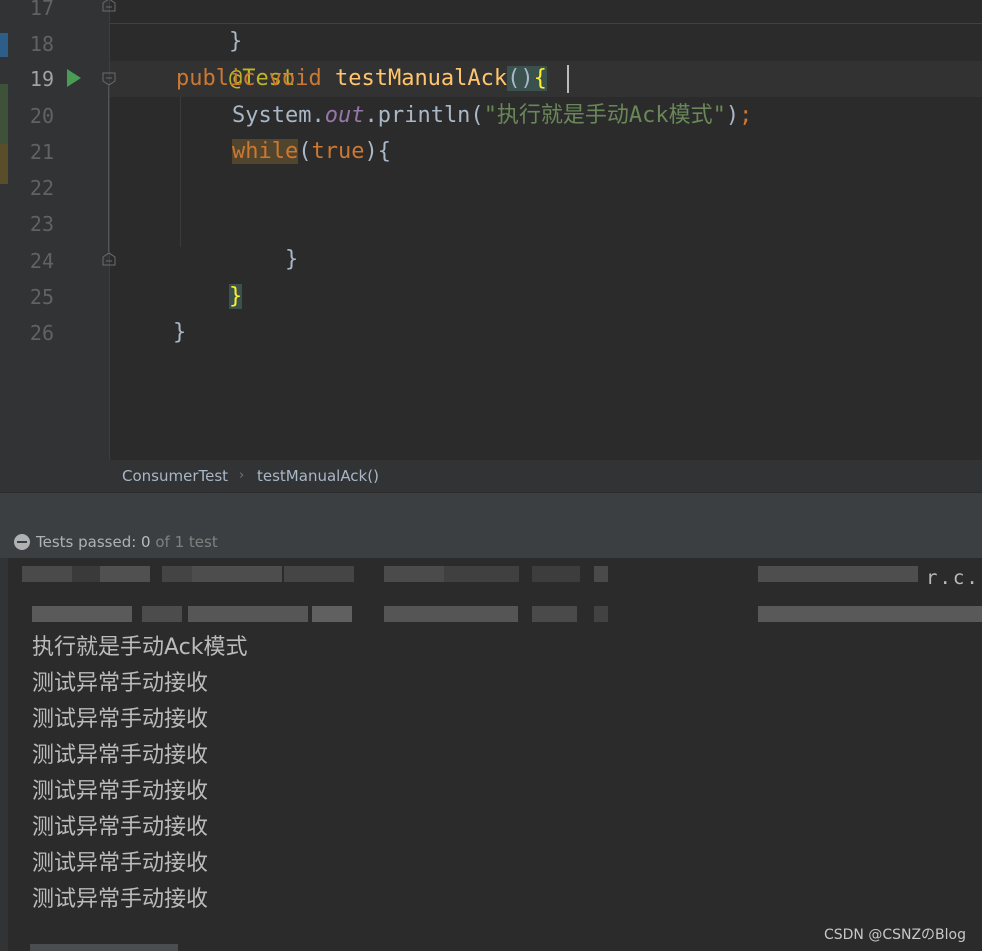 This screenshot has width=982, height=951. I want to click on semicolon: ;, so click(746, 115).